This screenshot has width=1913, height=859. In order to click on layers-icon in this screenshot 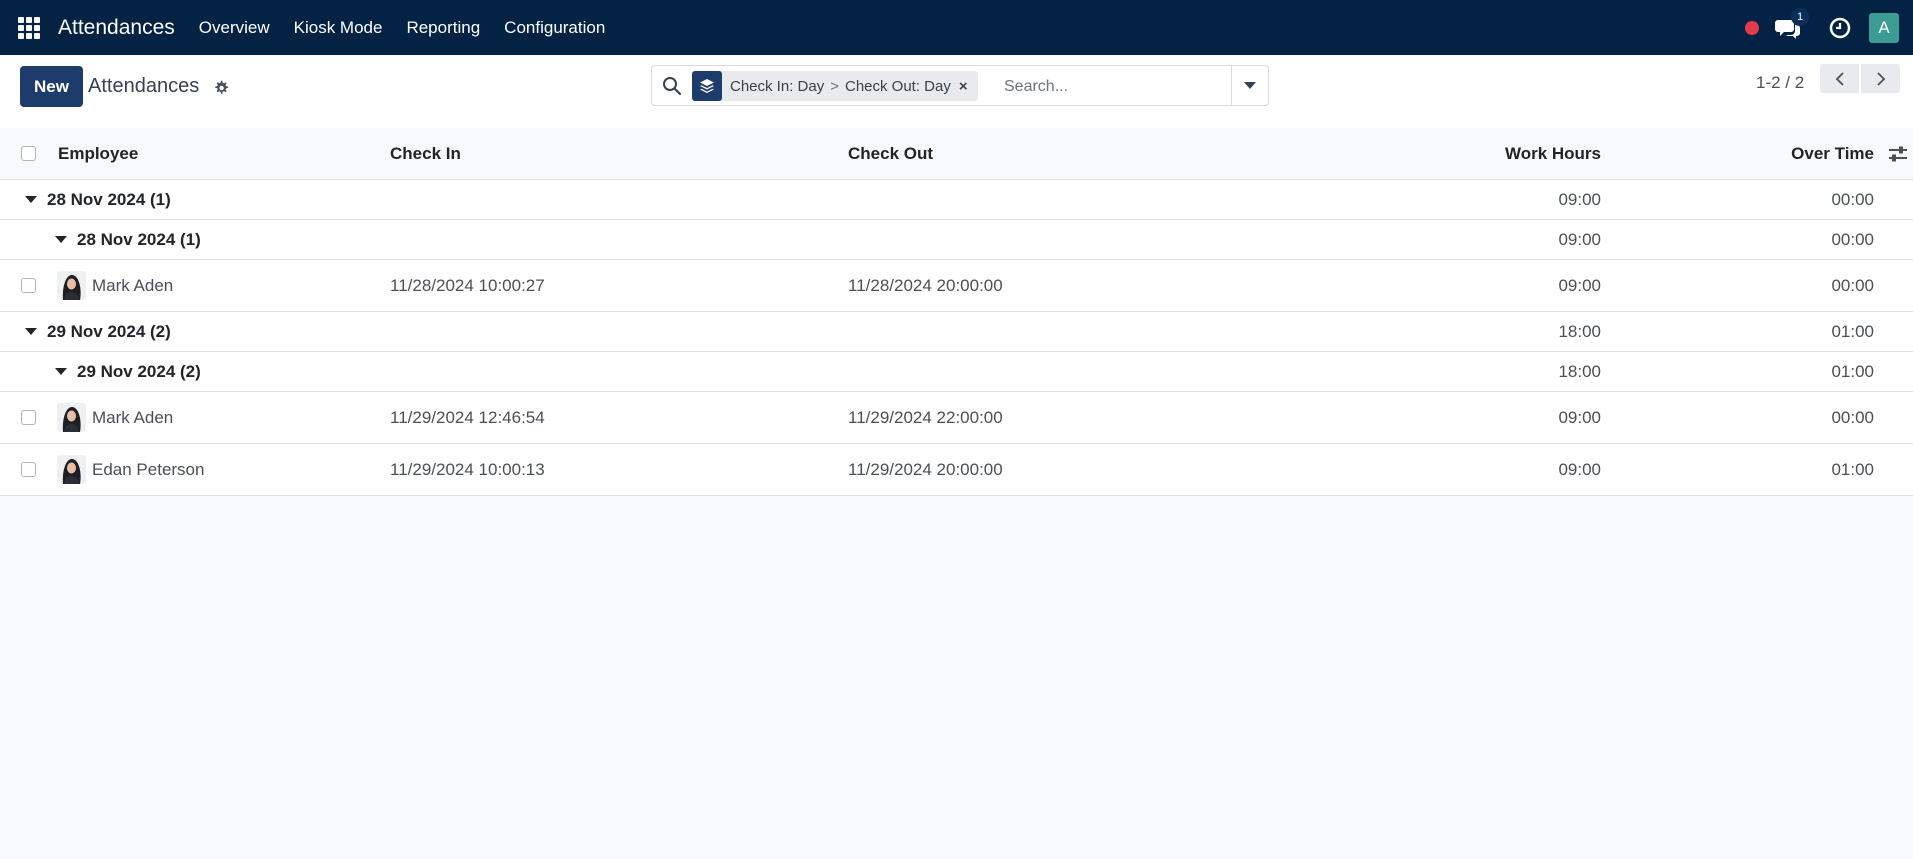, I will do `click(707, 86)`.